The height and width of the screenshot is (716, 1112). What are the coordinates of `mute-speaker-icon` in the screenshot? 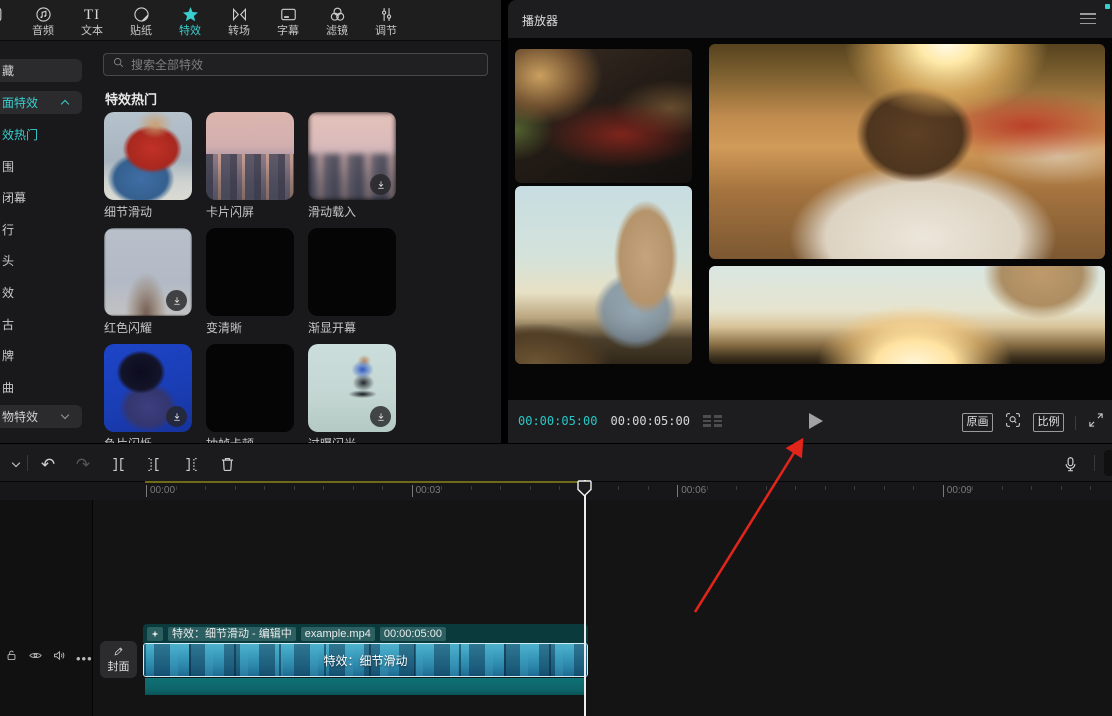 It's located at (59, 658).